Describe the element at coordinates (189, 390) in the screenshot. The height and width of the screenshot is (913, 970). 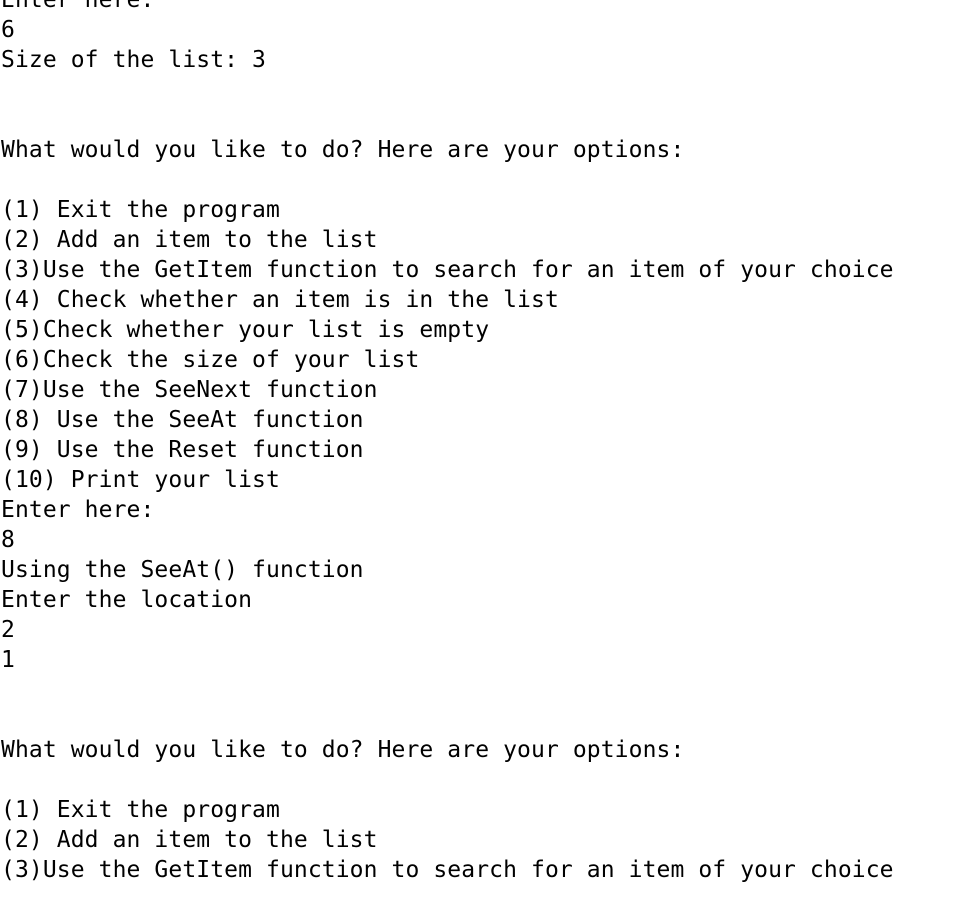
I see `console-line: (7)Use the SeeNext function` at that location.